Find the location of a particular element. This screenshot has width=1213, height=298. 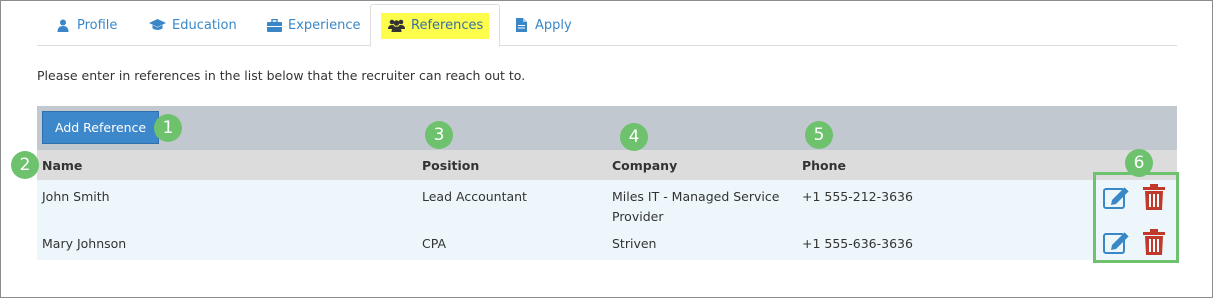

table-toolbar: Add Reference is located at coordinates (607, 128).